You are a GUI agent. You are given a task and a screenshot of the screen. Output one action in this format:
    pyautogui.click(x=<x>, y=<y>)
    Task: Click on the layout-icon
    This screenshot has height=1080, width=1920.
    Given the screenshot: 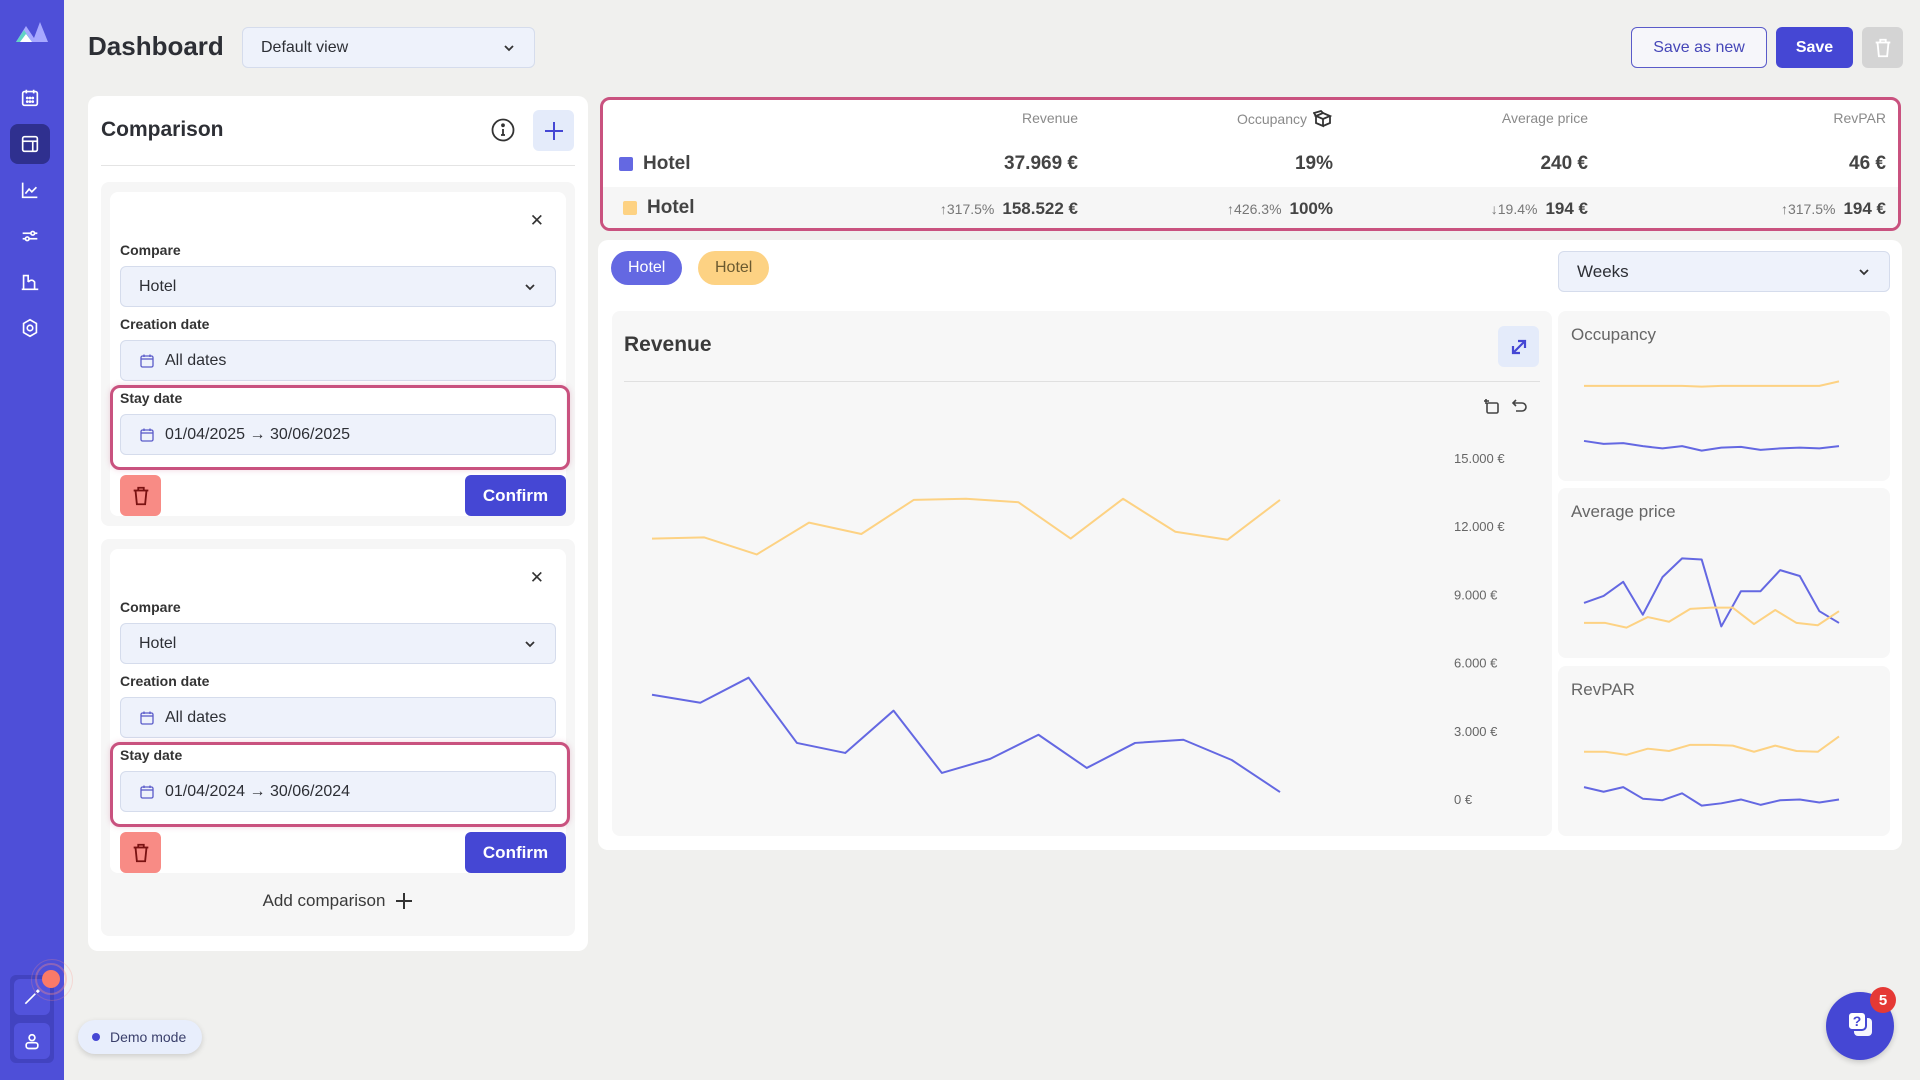 What is the action you would take?
    pyautogui.click(x=30, y=144)
    